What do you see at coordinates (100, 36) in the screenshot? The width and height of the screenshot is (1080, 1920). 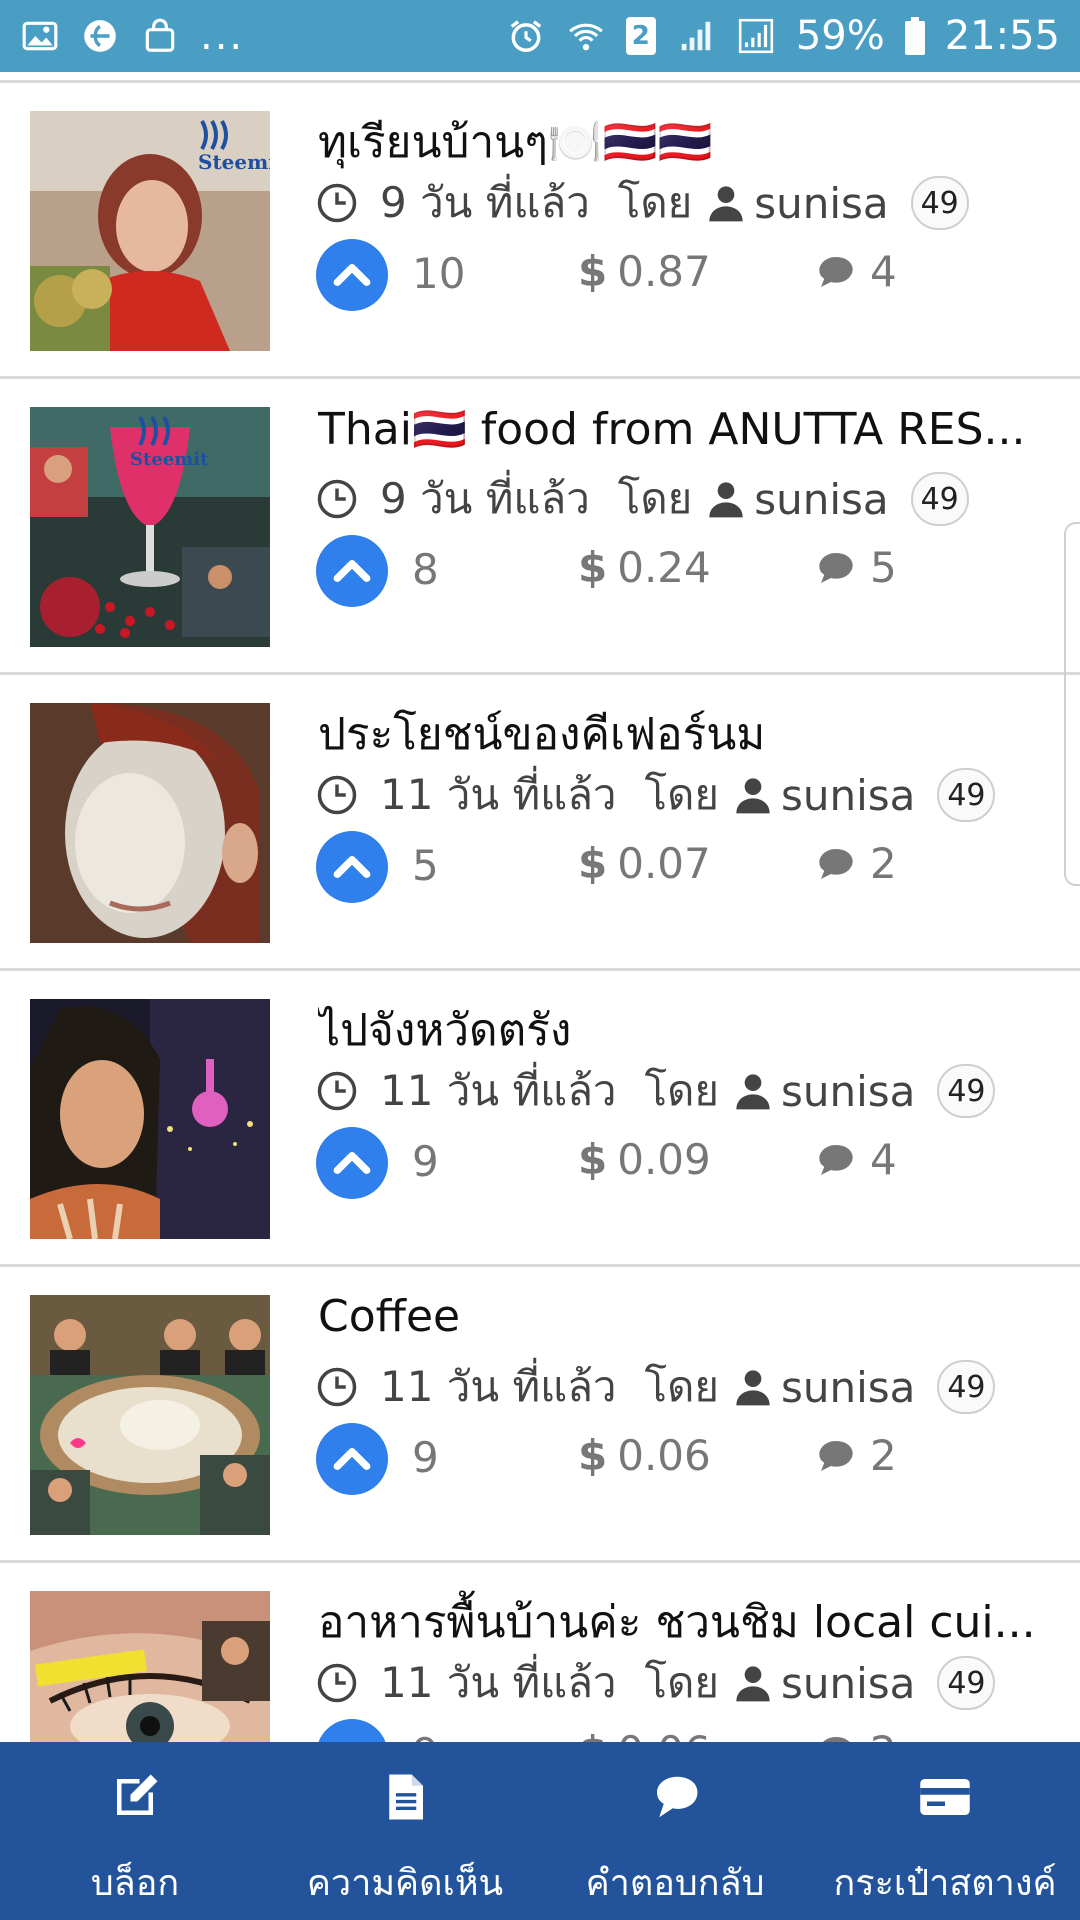 I see `browser-app-icon` at bounding box center [100, 36].